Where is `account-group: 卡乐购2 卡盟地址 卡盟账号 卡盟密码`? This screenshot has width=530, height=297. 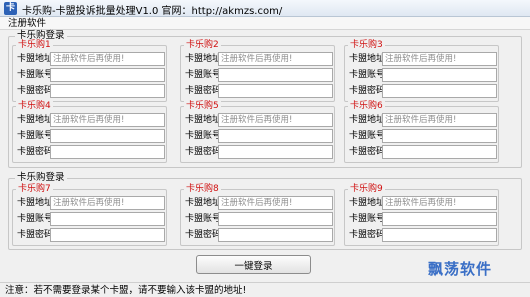
account-group: 卡乐购2 卡盟地址 卡盟账号 卡盟密码 is located at coordinates (257, 71).